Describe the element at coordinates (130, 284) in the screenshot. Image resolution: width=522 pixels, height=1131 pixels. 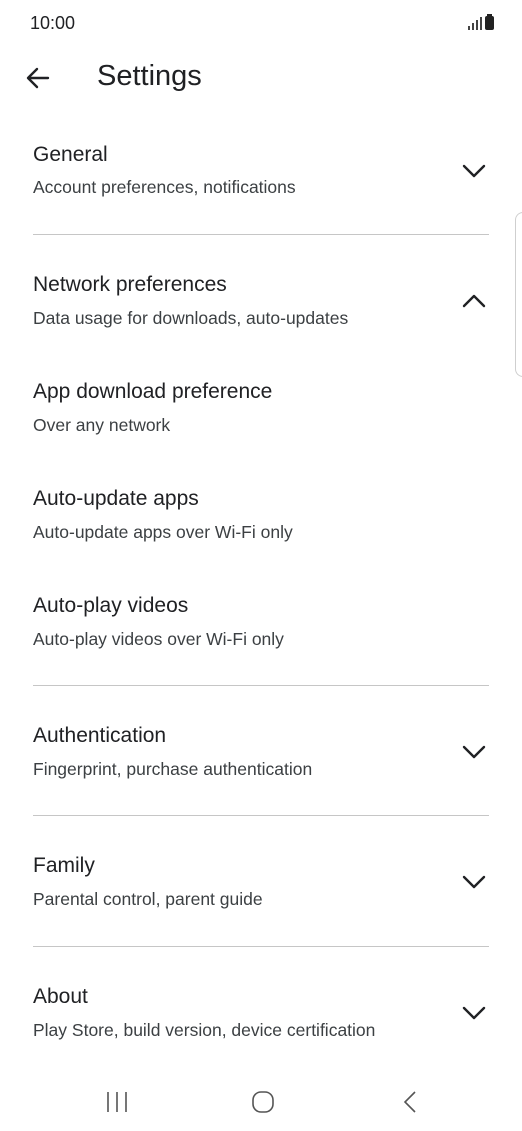
I see `section-title: Network preferences` at that location.